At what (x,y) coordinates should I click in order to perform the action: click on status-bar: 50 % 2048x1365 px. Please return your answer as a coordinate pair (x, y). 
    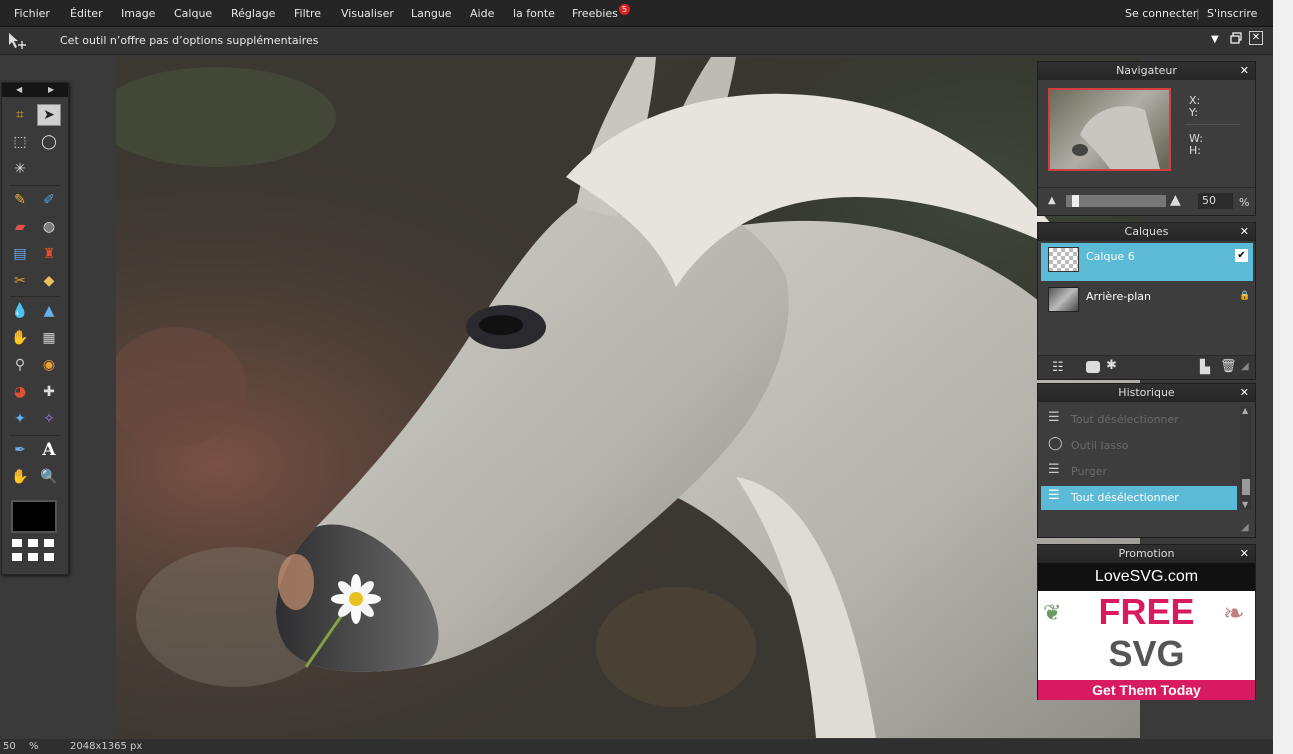
    Looking at the image, I should click on (636, 746).